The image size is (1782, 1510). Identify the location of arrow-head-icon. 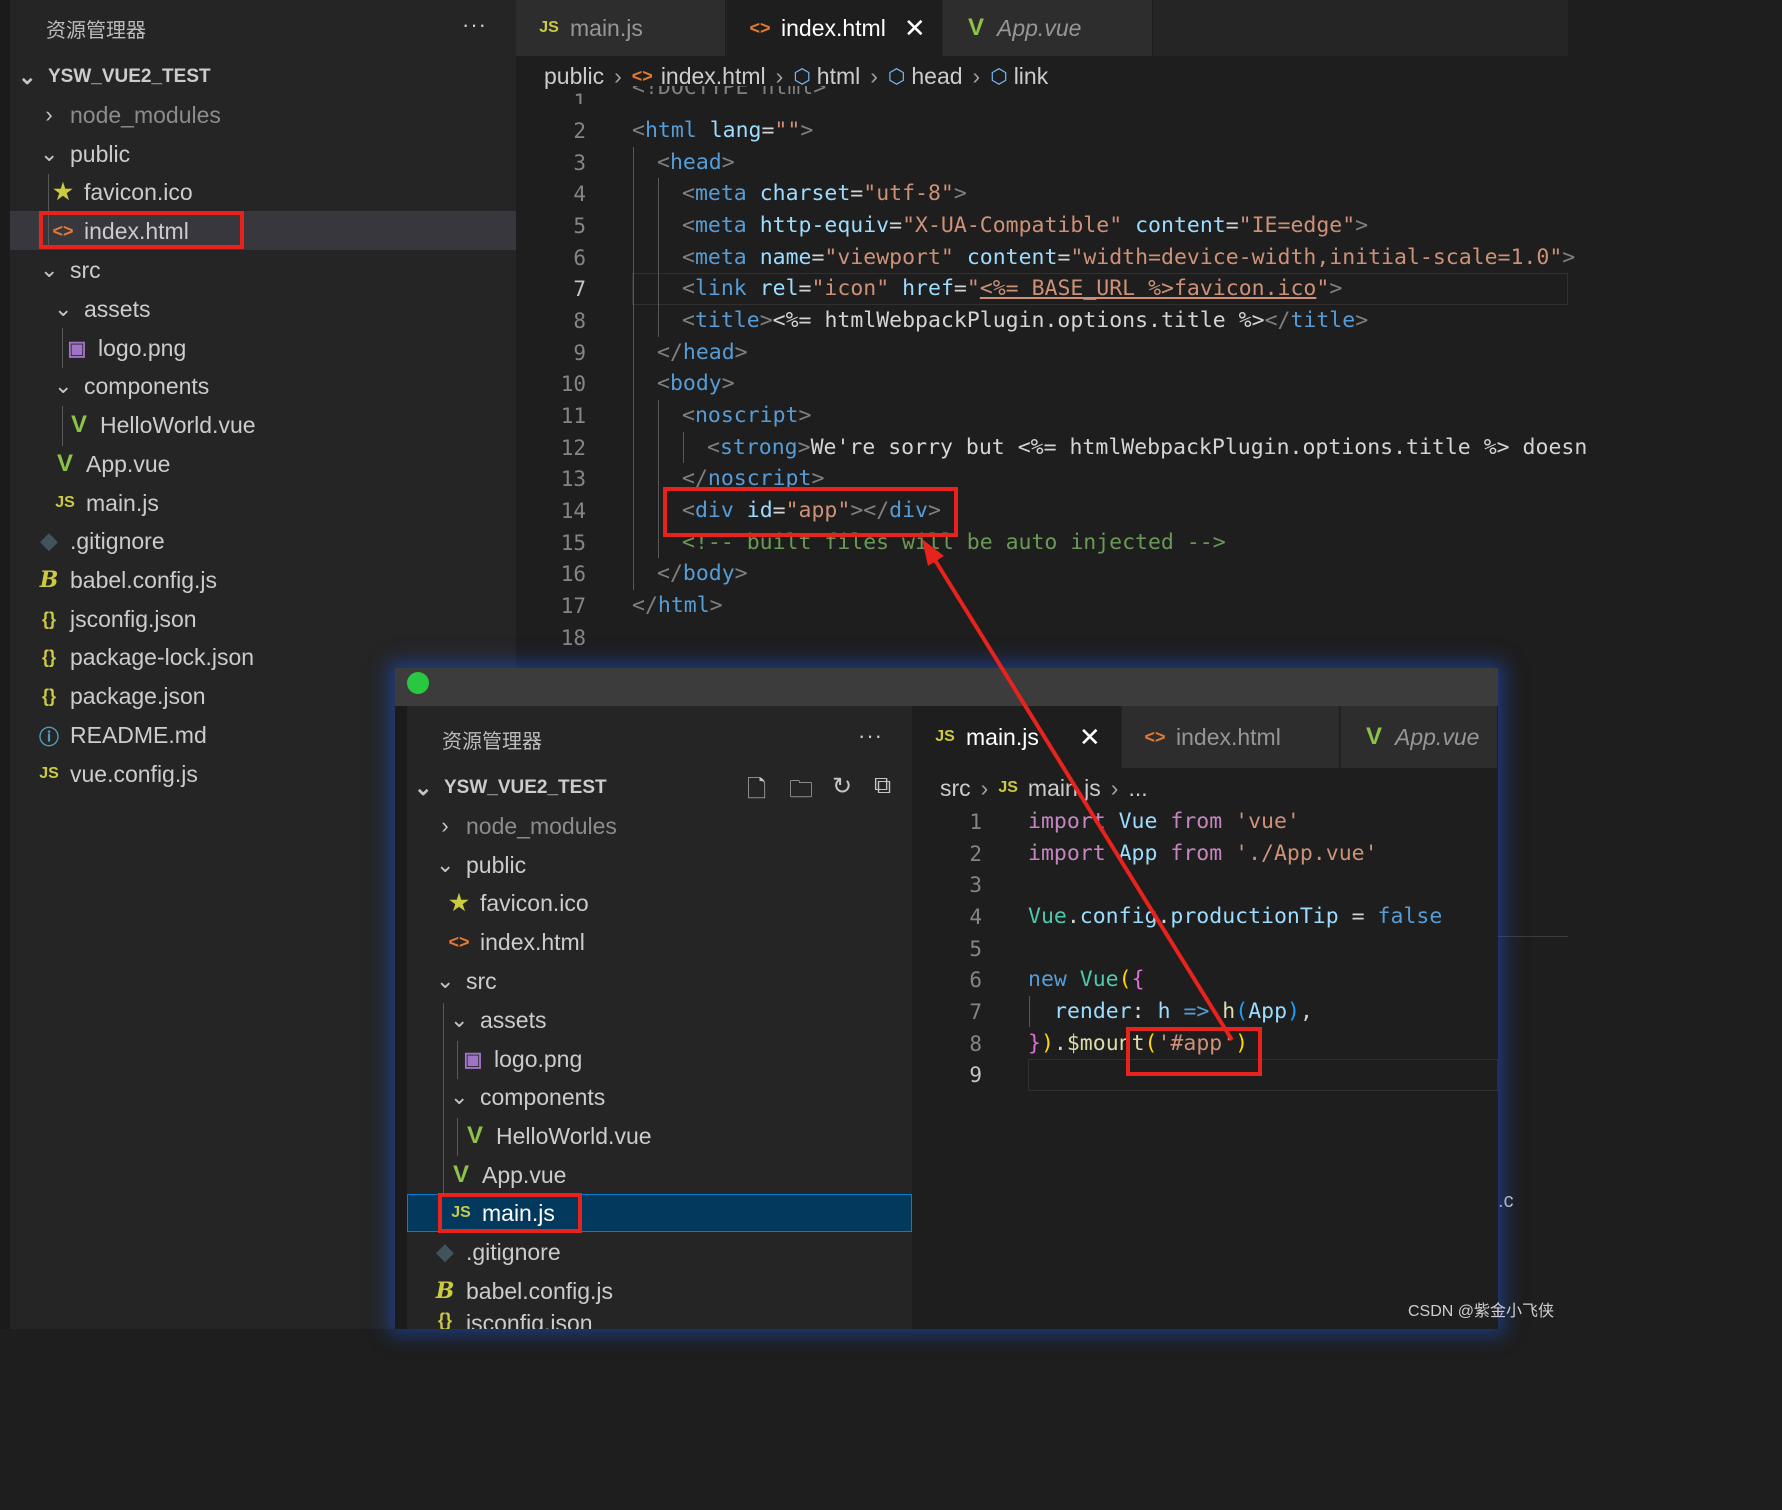
(933, 552).